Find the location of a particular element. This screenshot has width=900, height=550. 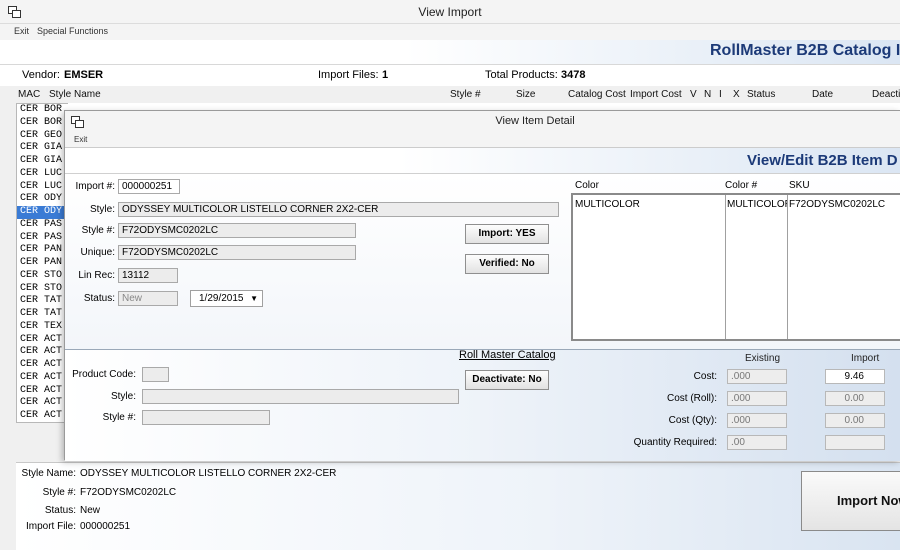

unique-label: Unique: is located at coordinates (97, 252).